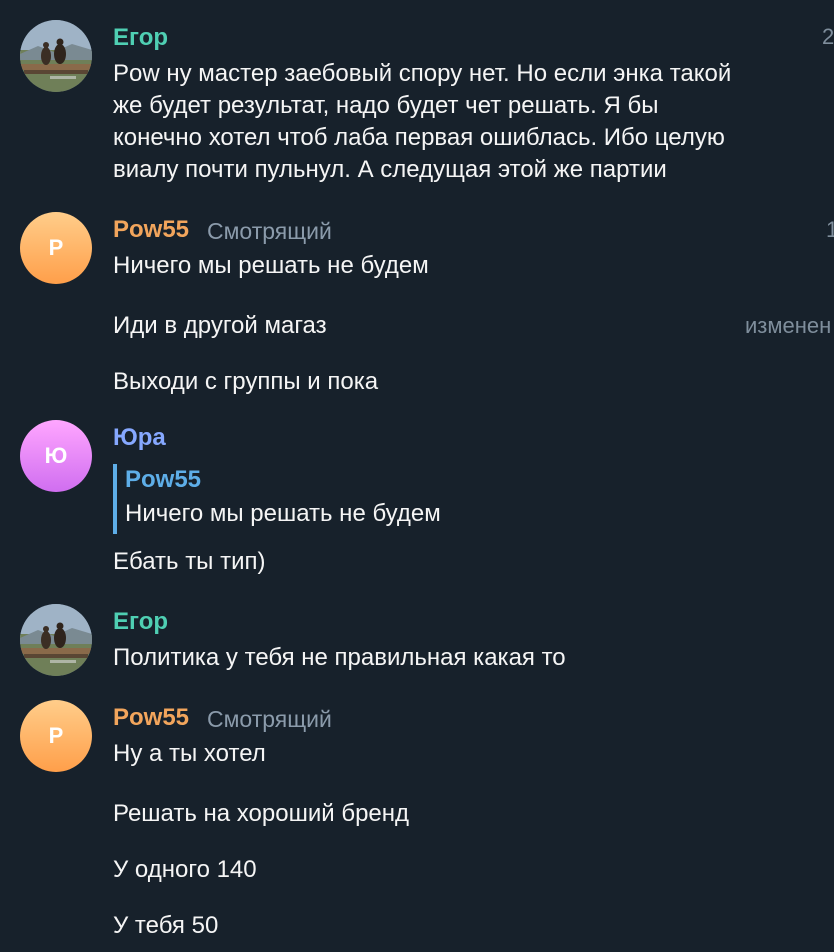 This screenshot has height=952, width=834. What do you see at coordinates (139, 438) in the screenshot?
I see `sender-name: Юра` at bounding box center [139, 438].